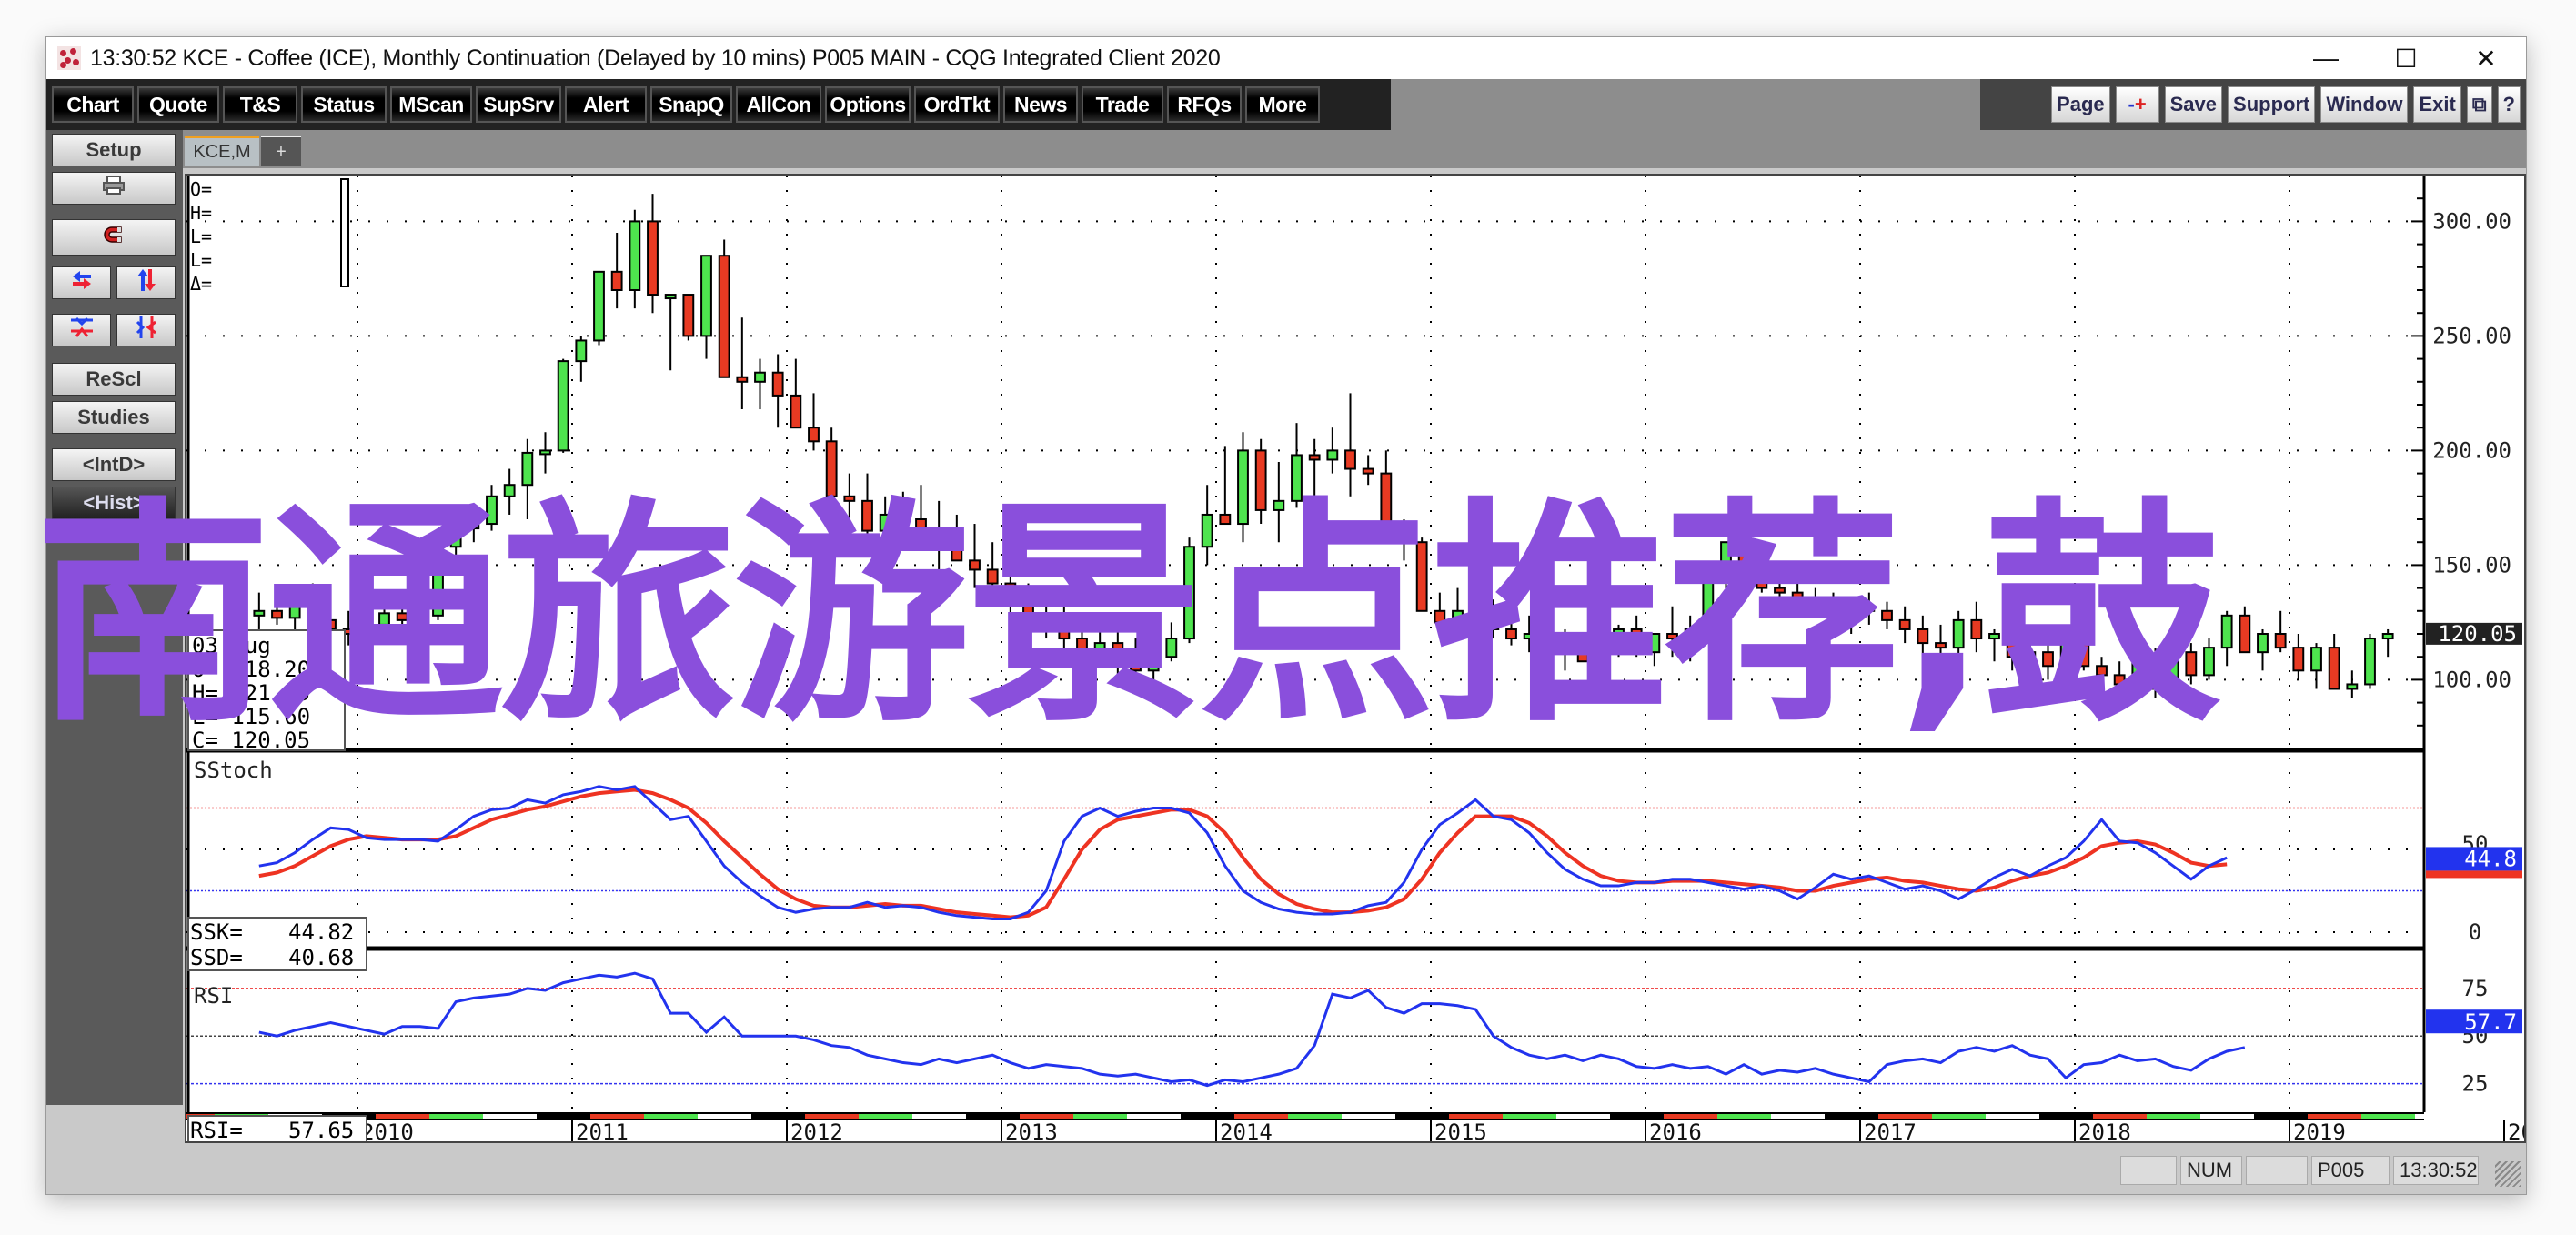  Describe the element at coordinates (778, 104) in the screenshot. I see `toolbar-btn-allcon: AllCon` at that location.